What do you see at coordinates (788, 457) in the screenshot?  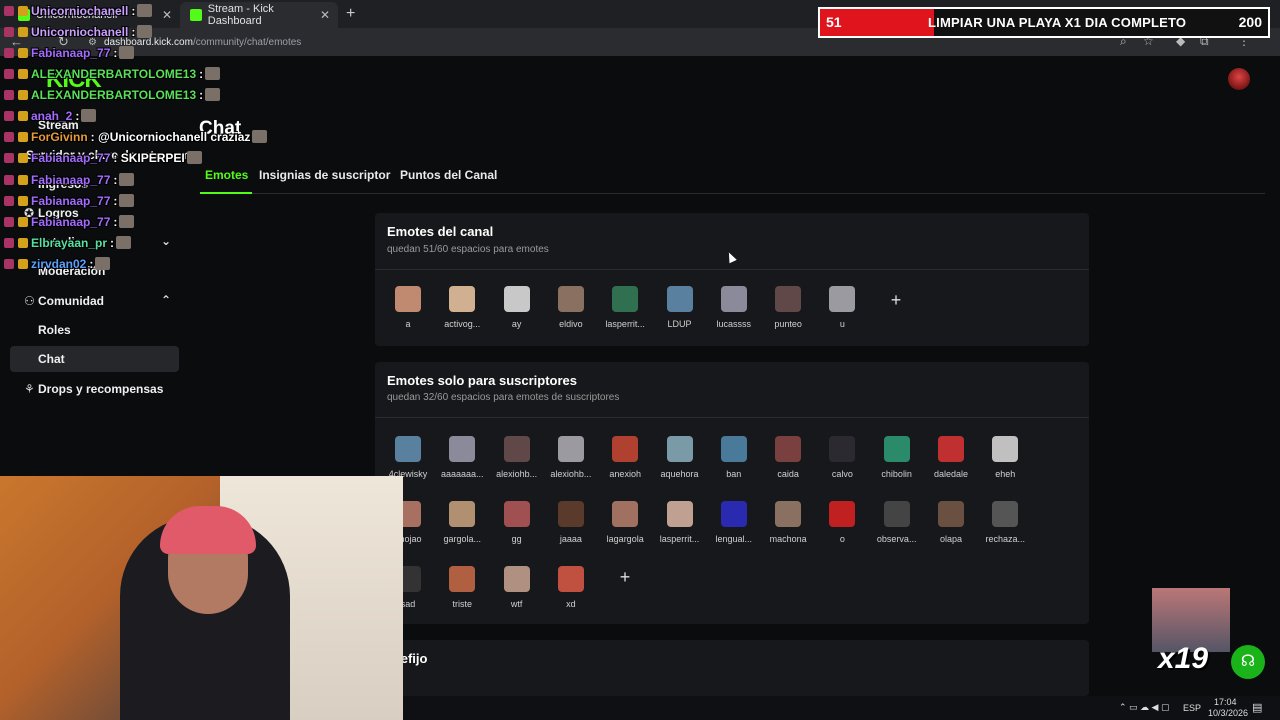 I see `emote-item: caida` at bounding box center [788, 457].